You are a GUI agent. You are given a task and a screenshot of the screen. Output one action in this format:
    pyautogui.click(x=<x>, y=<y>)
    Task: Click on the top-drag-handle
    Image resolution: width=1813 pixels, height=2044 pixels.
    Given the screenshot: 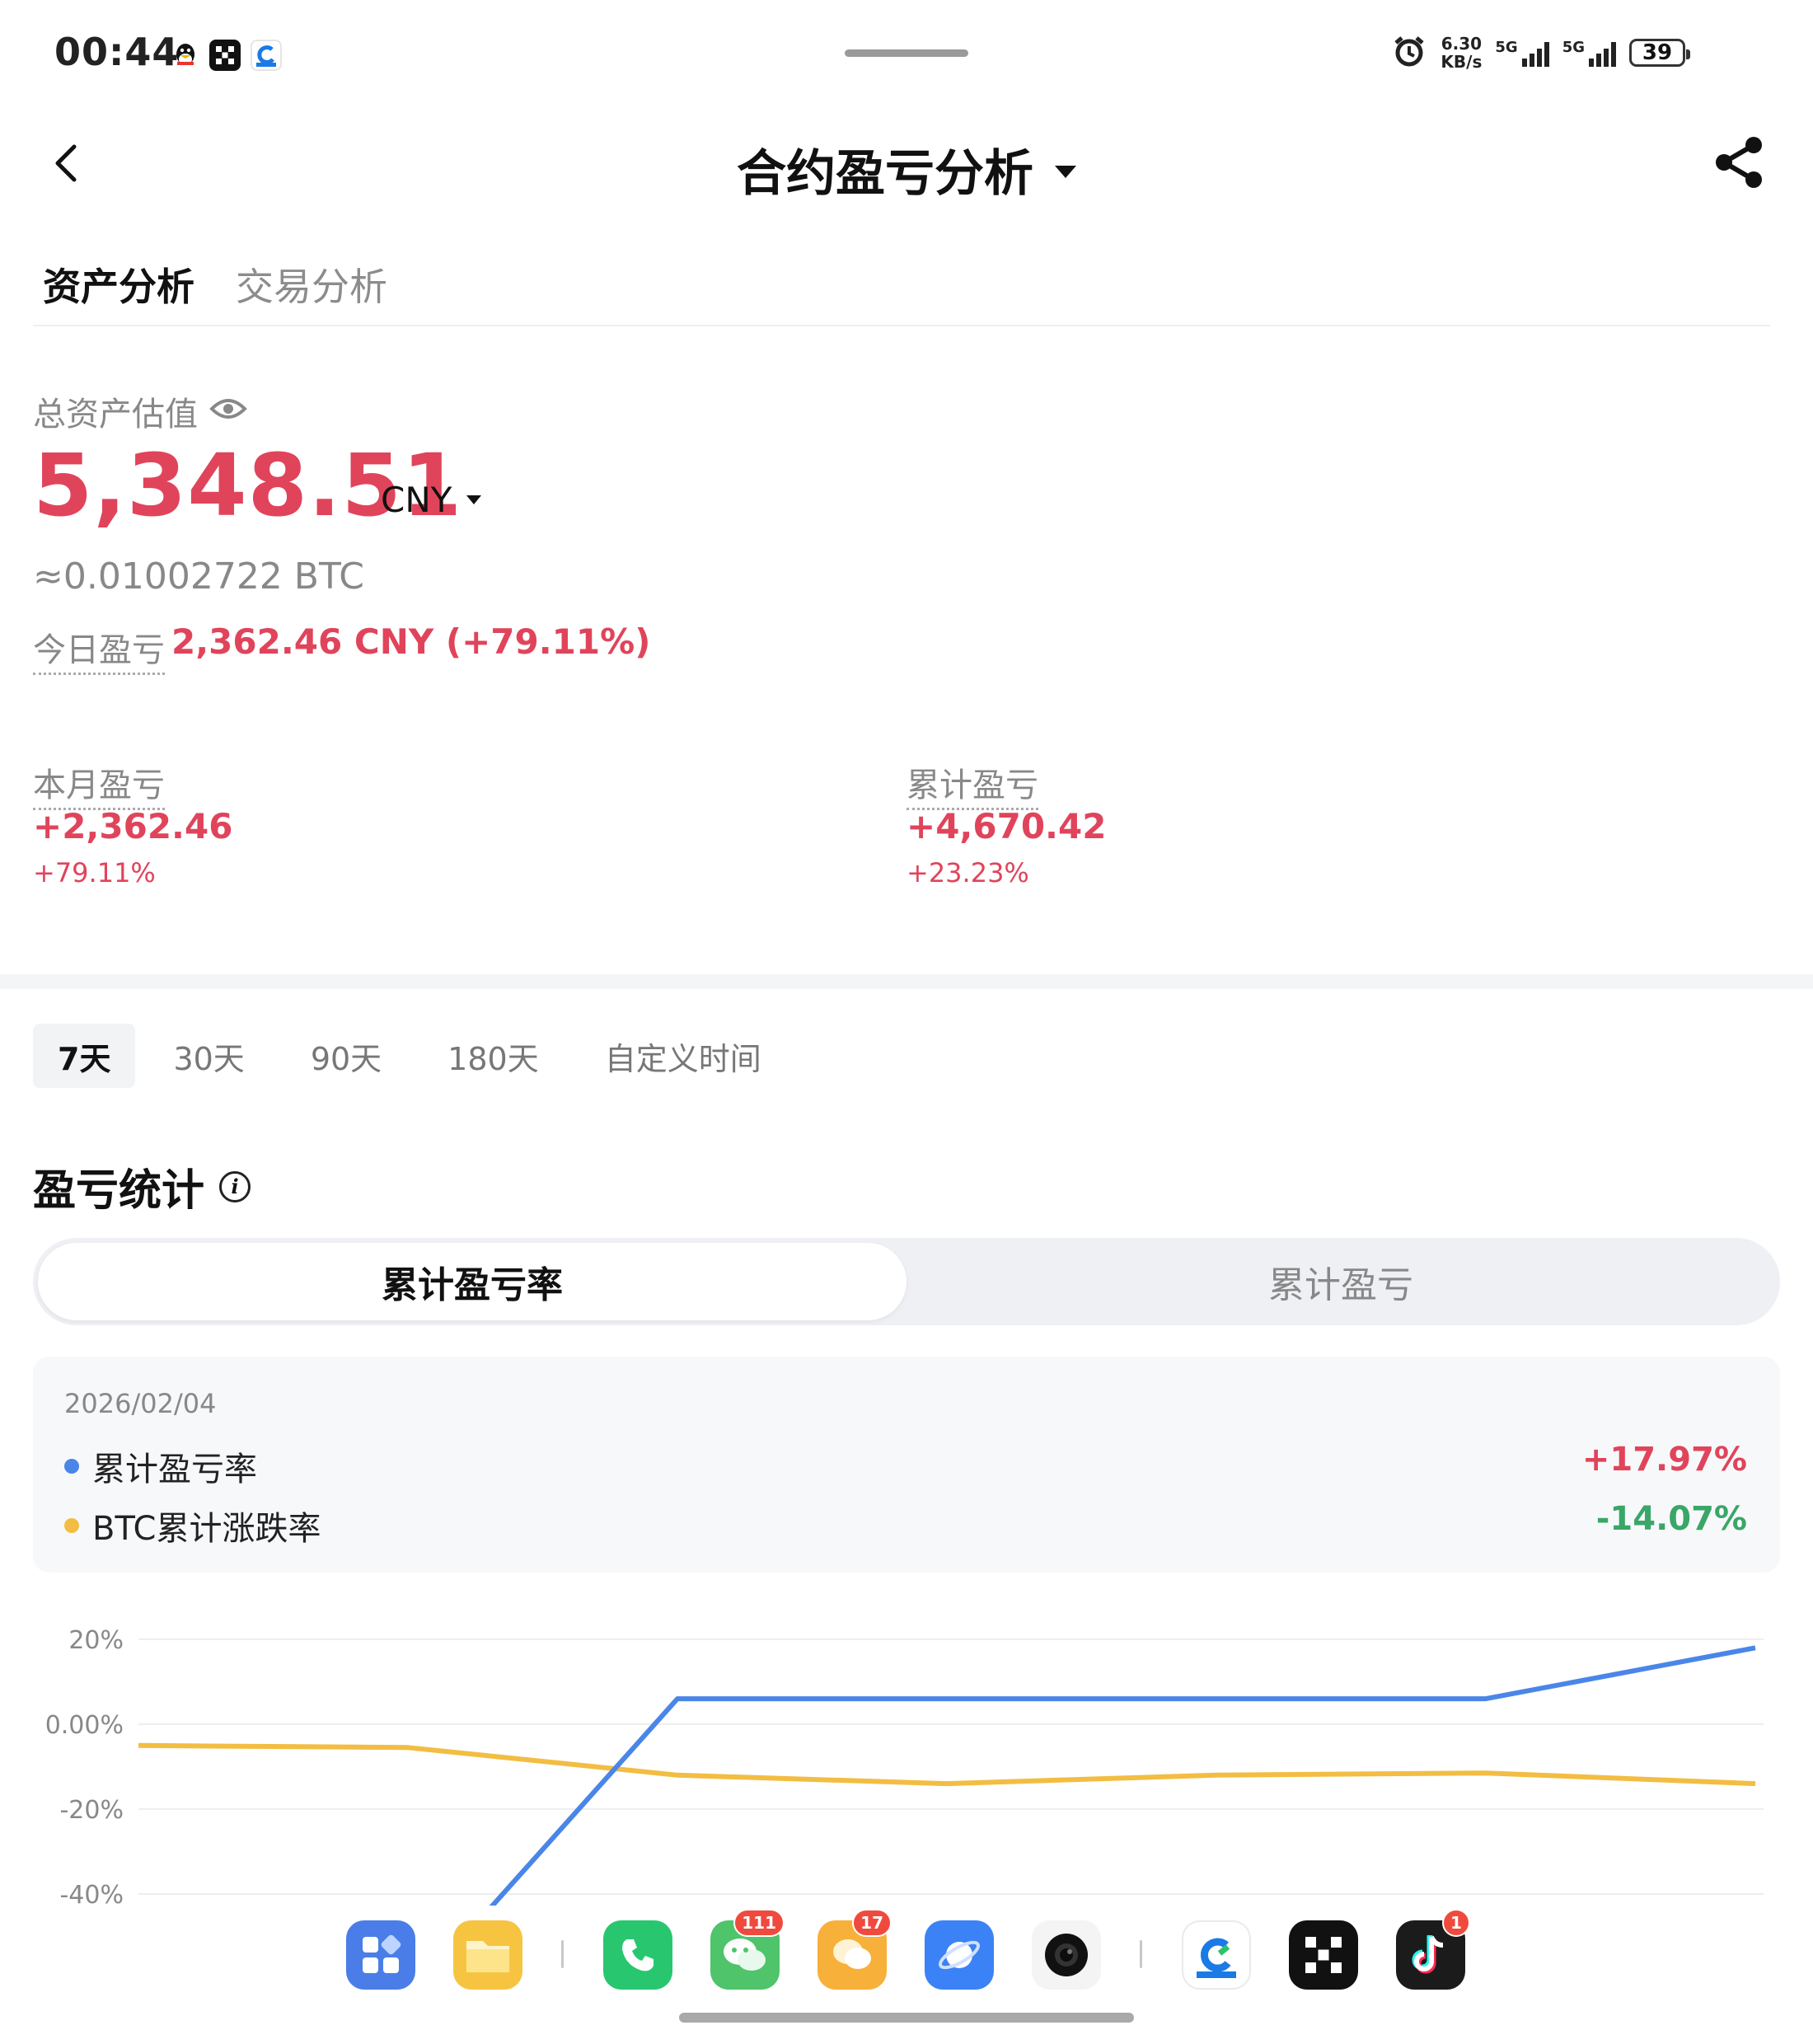 What is the action you would take?
    pyautogui.click(x=906, y=53)
    